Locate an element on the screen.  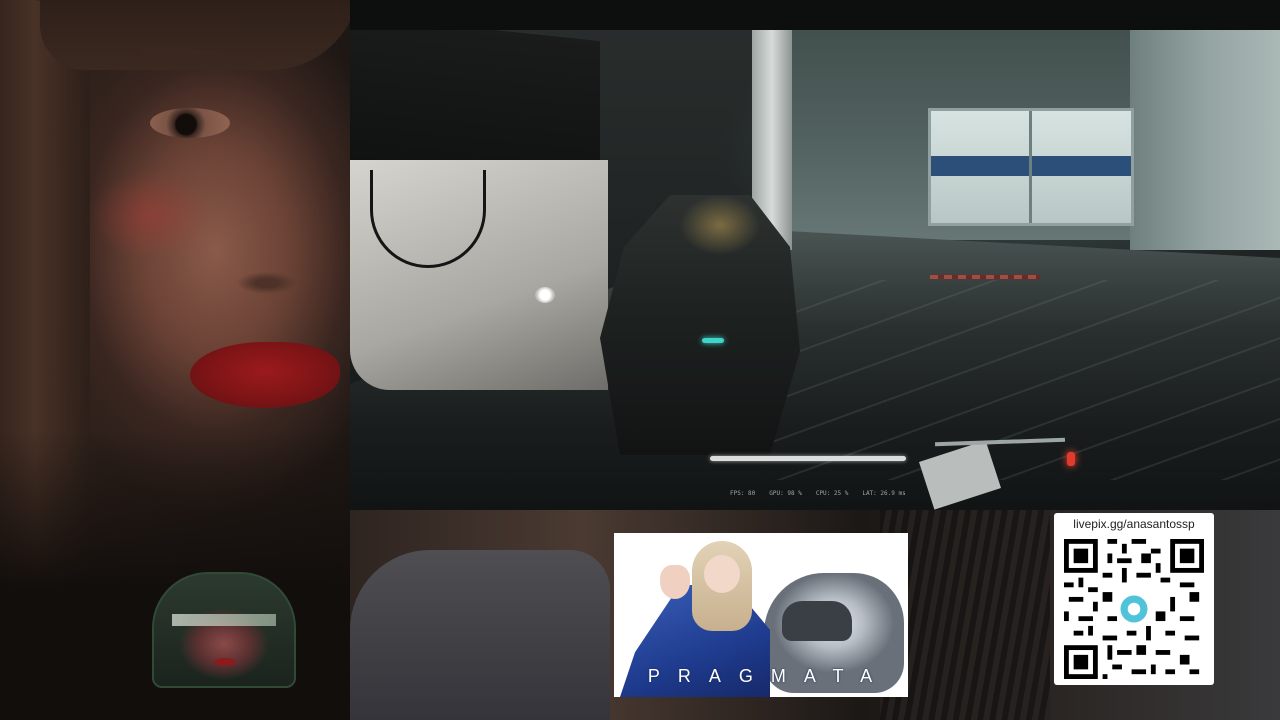
donation-qr-card: livepix.gg/anasantossp is located at coordinates (1134, 599).